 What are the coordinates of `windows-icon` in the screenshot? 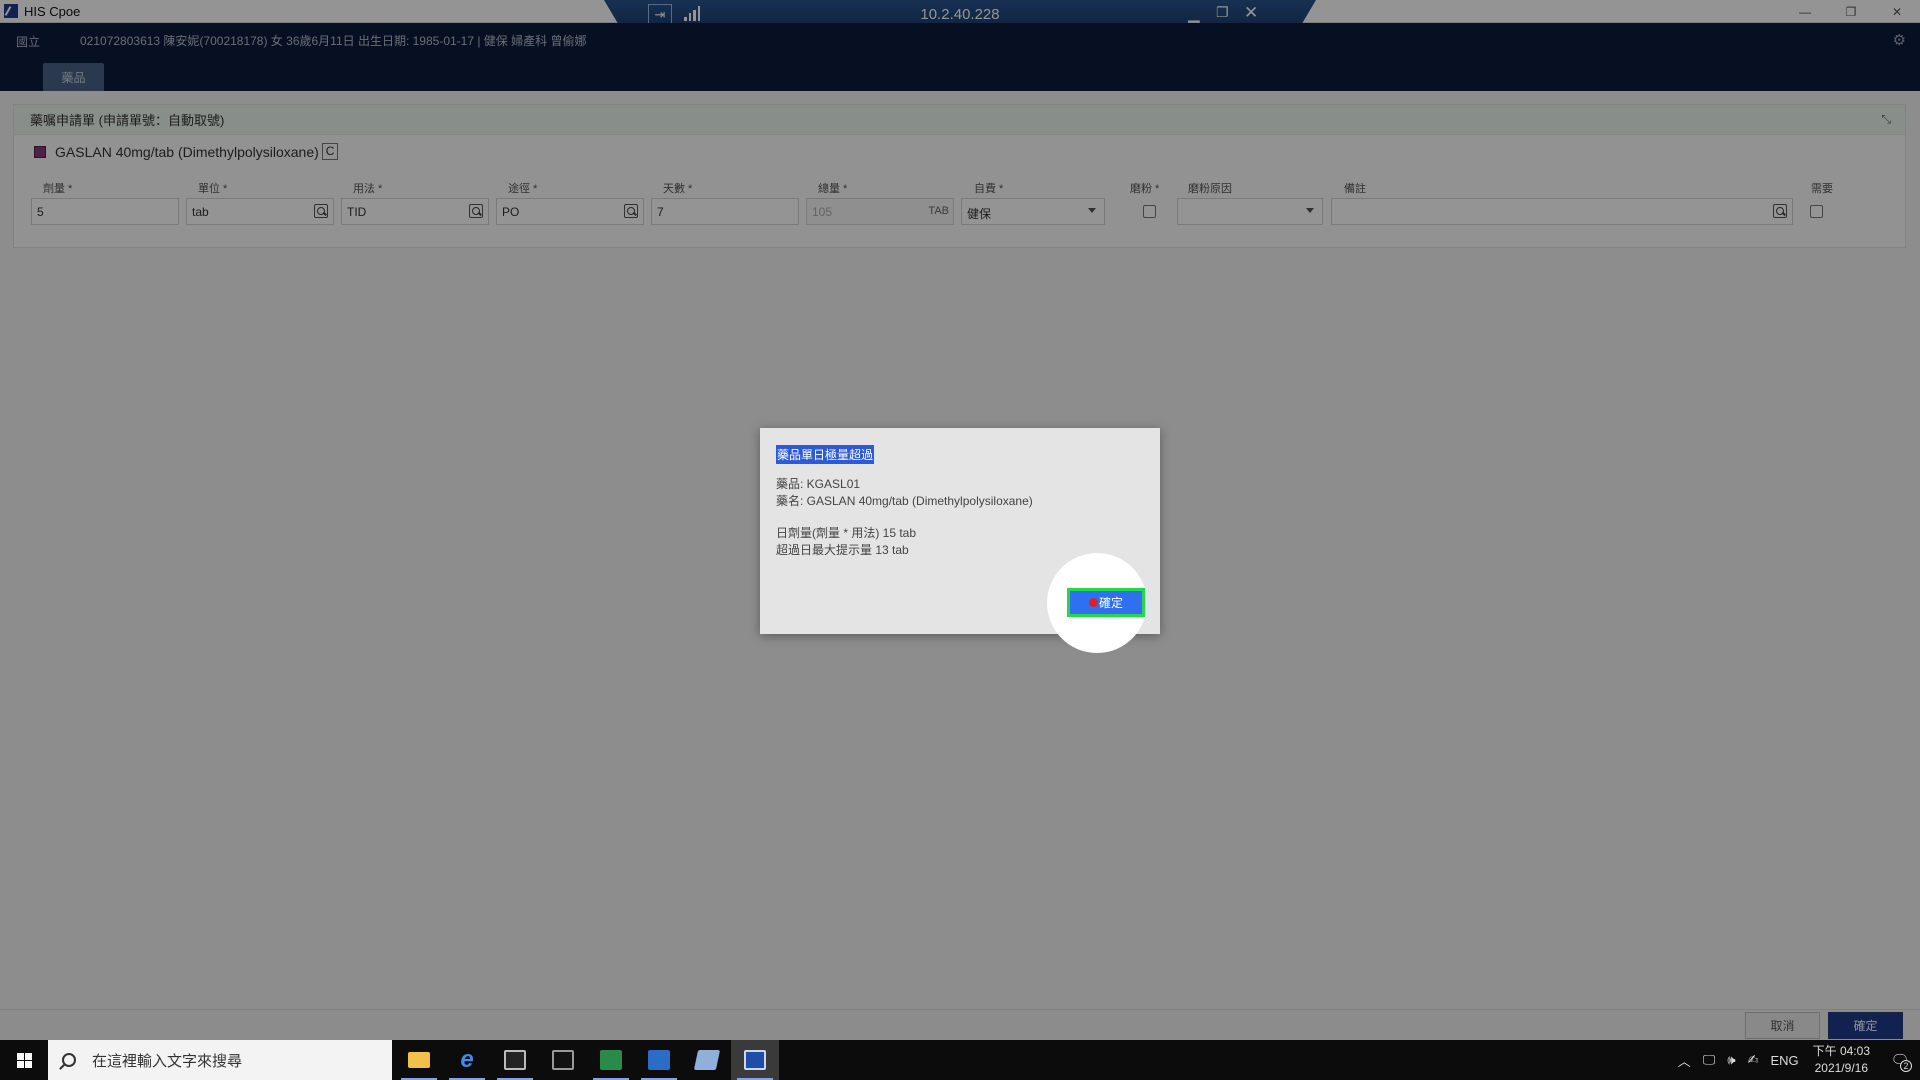 It's located at (24, 1060).